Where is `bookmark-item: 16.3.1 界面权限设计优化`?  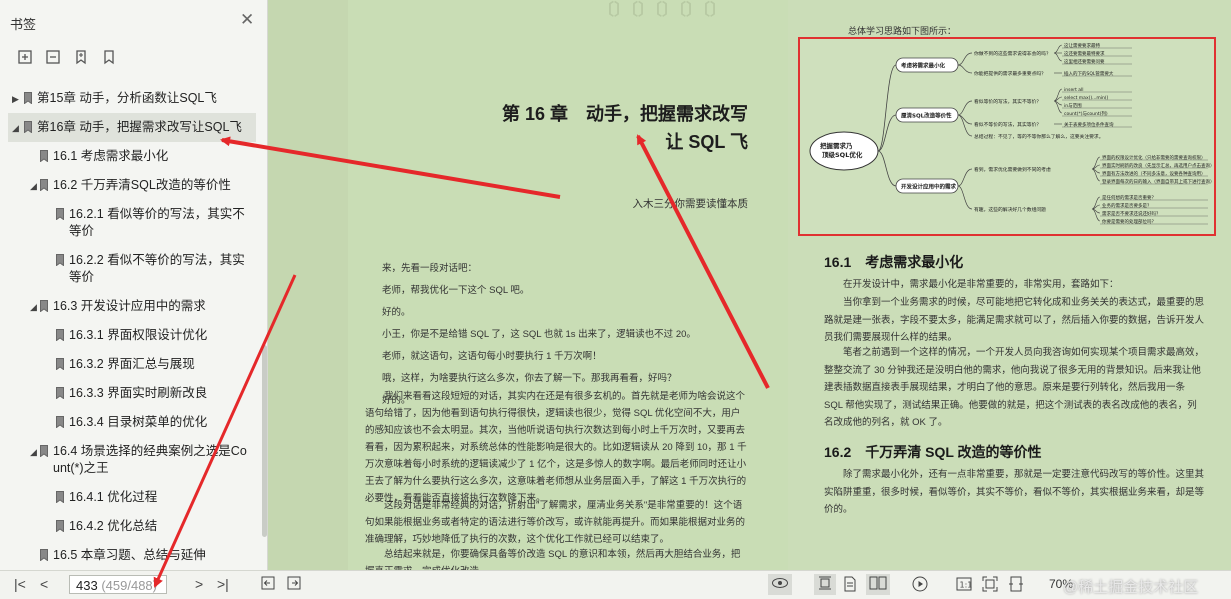 bookmark-item: 16.3.1 界面权限设计优化 is located at coordinates (131, 335).